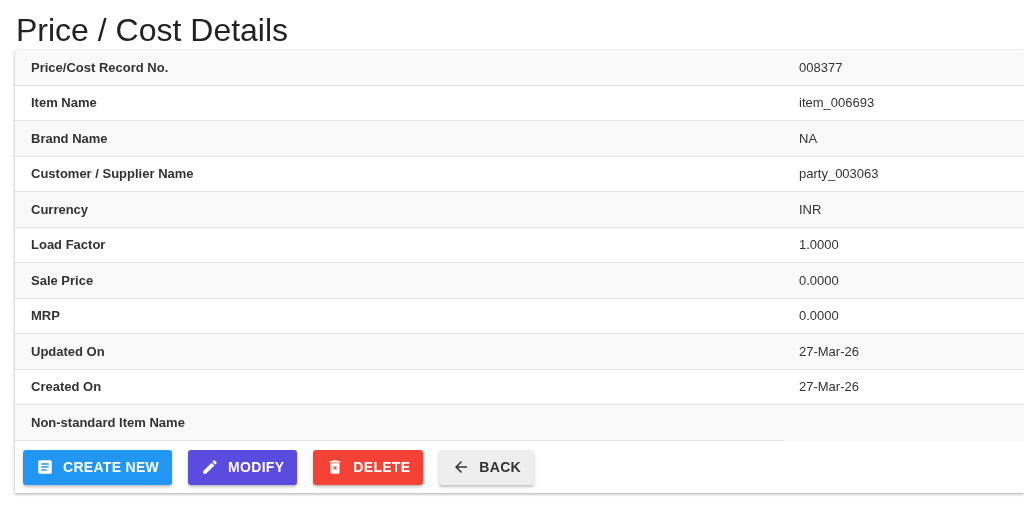 The image size is (1024, 525). What do you see at coordinates (839, 174) in the screenshot?
I see `field-value: party_003063` at bounding box center [839, 174].